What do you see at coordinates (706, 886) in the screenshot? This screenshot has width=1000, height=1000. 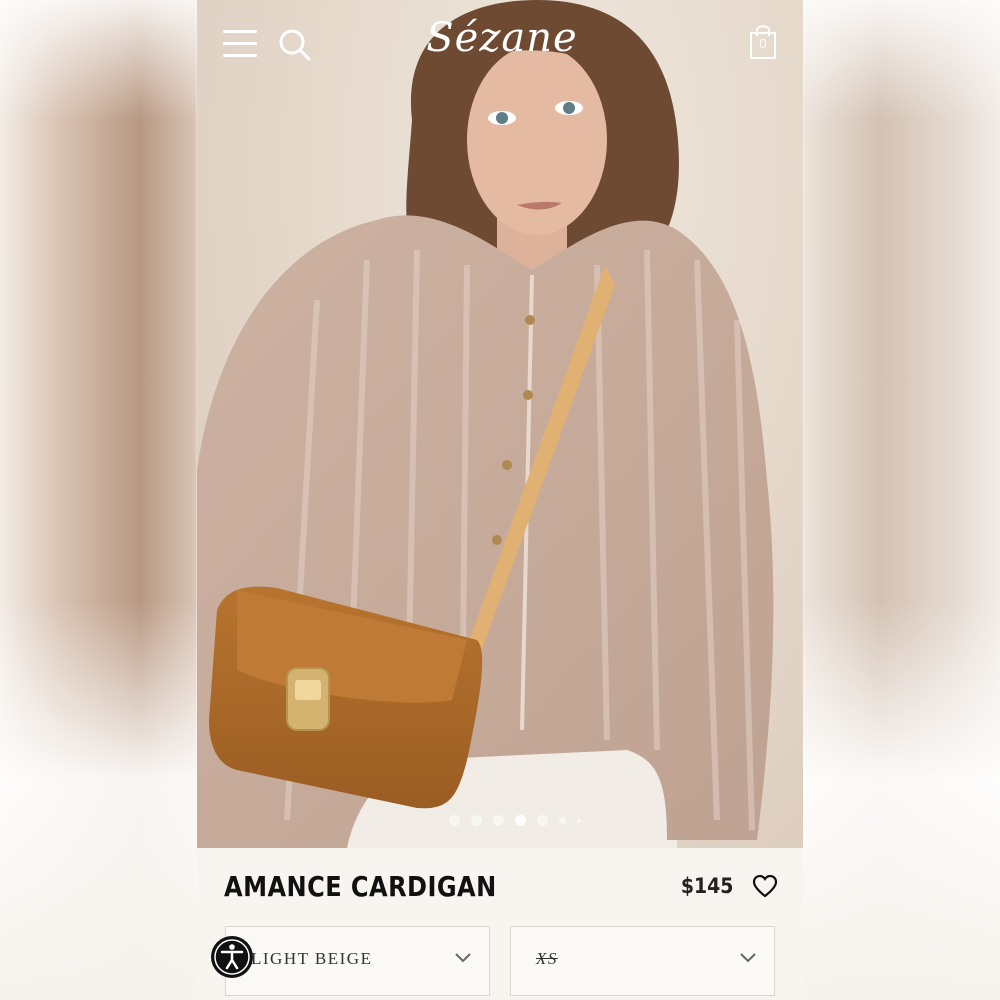 I see `product-price: $145` at bounding box center [706, 886].